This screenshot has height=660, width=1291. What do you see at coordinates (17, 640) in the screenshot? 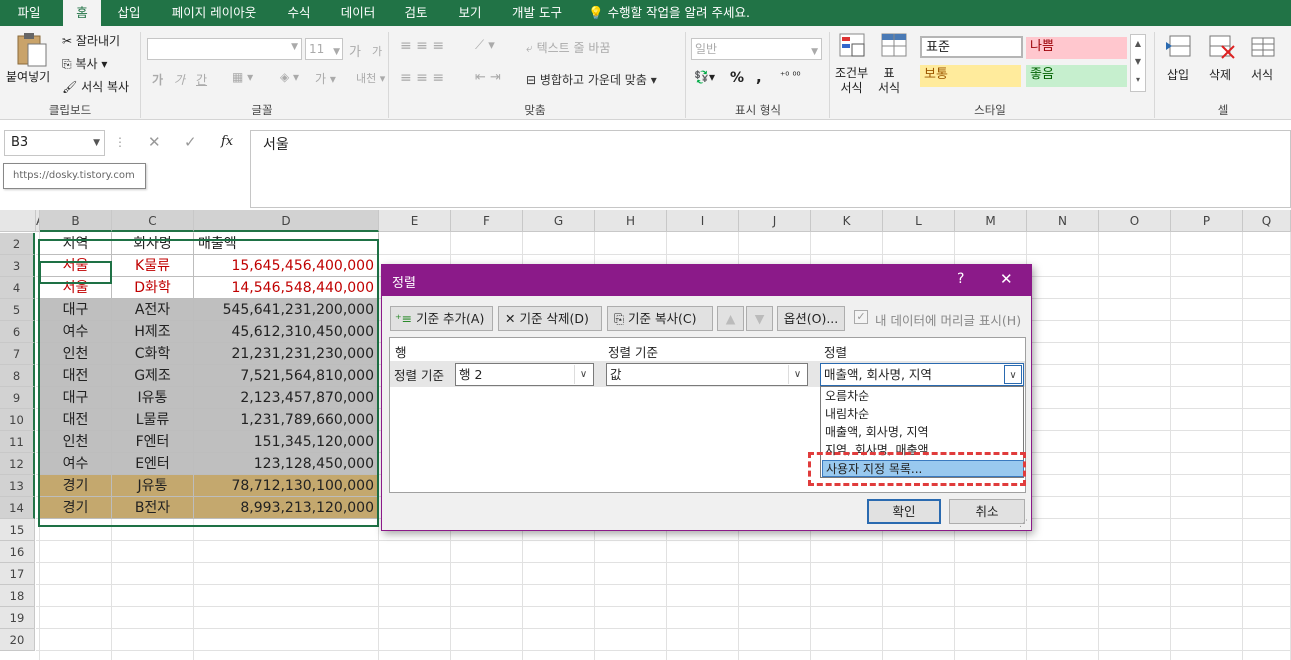
I see `row-header: 20` at bounding box center [17, 640].